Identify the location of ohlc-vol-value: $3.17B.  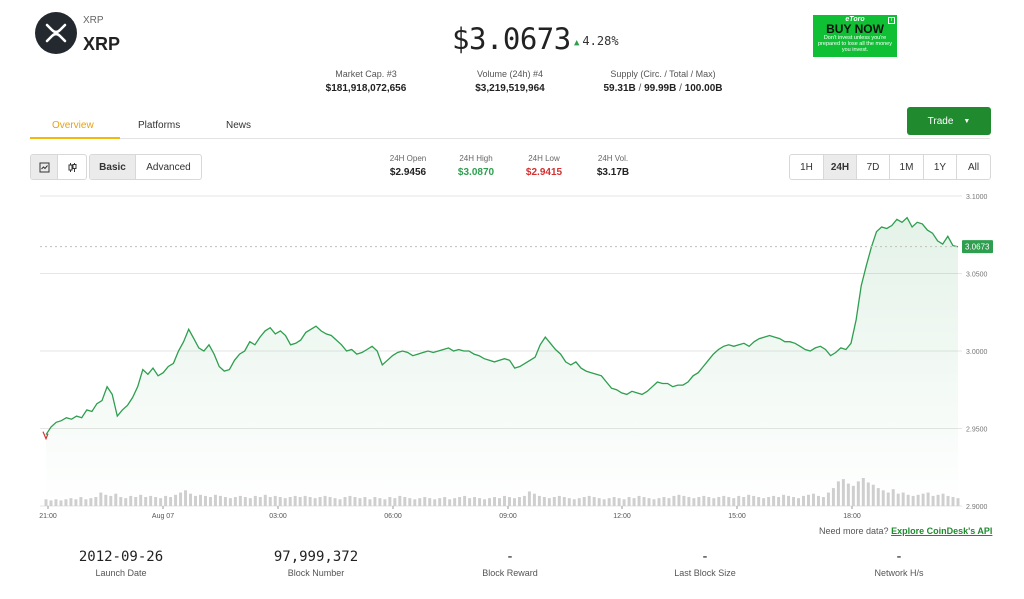
(613, 172).